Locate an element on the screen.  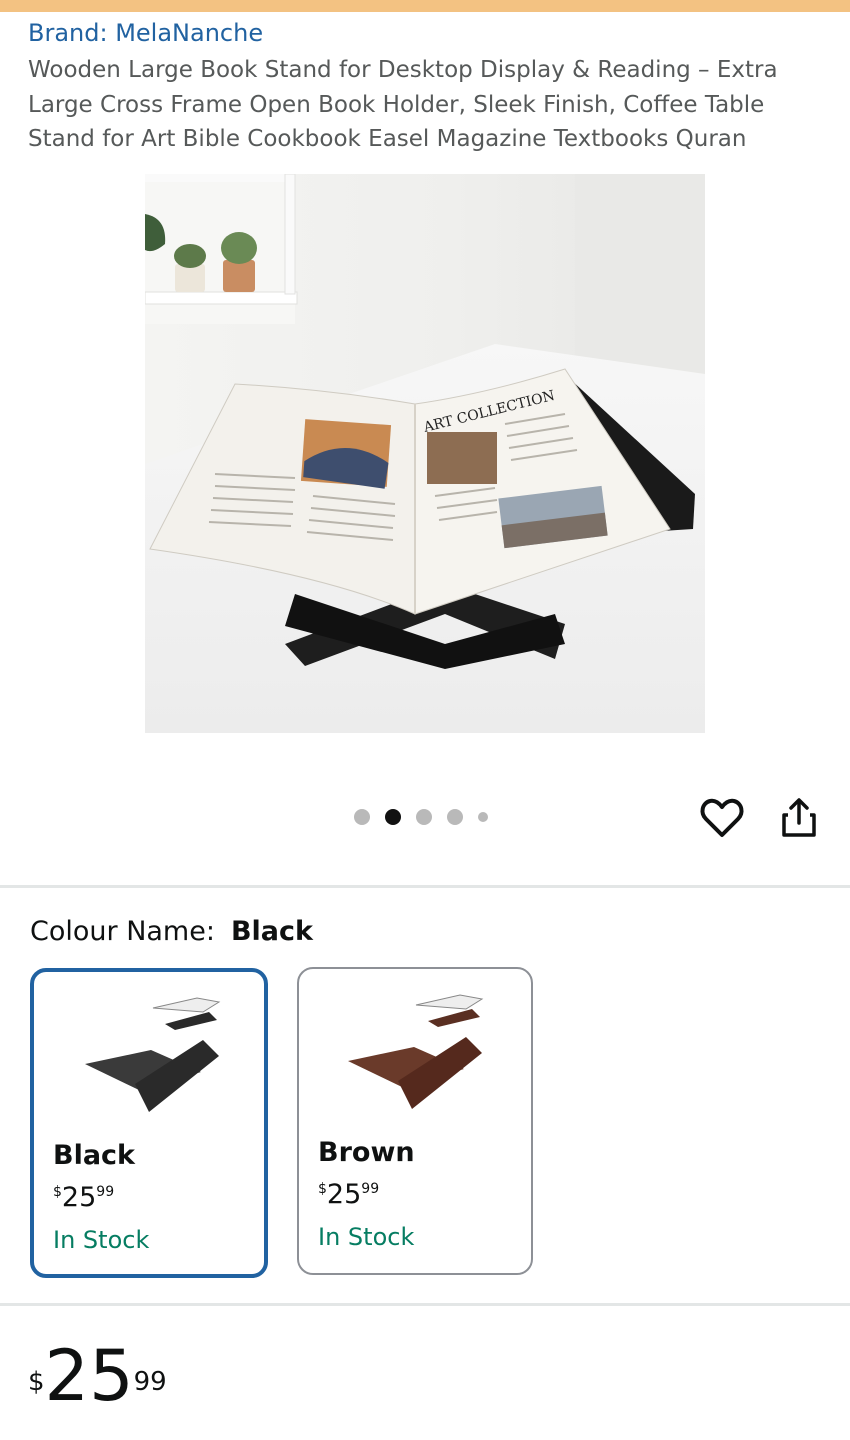
colour-label: Colour Name: is located at coordinates (122, 931).